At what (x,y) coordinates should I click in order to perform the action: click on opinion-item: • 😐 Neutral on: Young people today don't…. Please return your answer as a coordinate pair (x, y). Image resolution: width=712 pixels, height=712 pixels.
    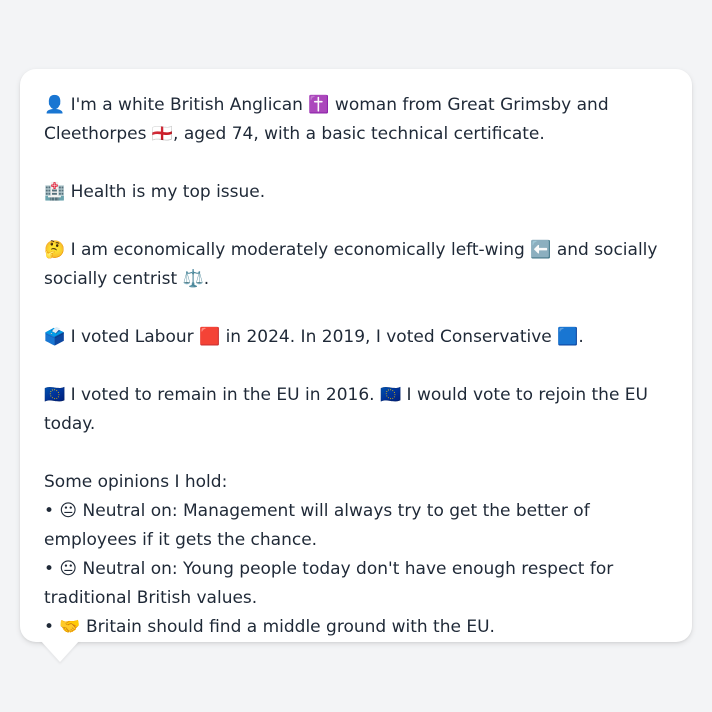
    Looking at the image, I should click on (329, 583).